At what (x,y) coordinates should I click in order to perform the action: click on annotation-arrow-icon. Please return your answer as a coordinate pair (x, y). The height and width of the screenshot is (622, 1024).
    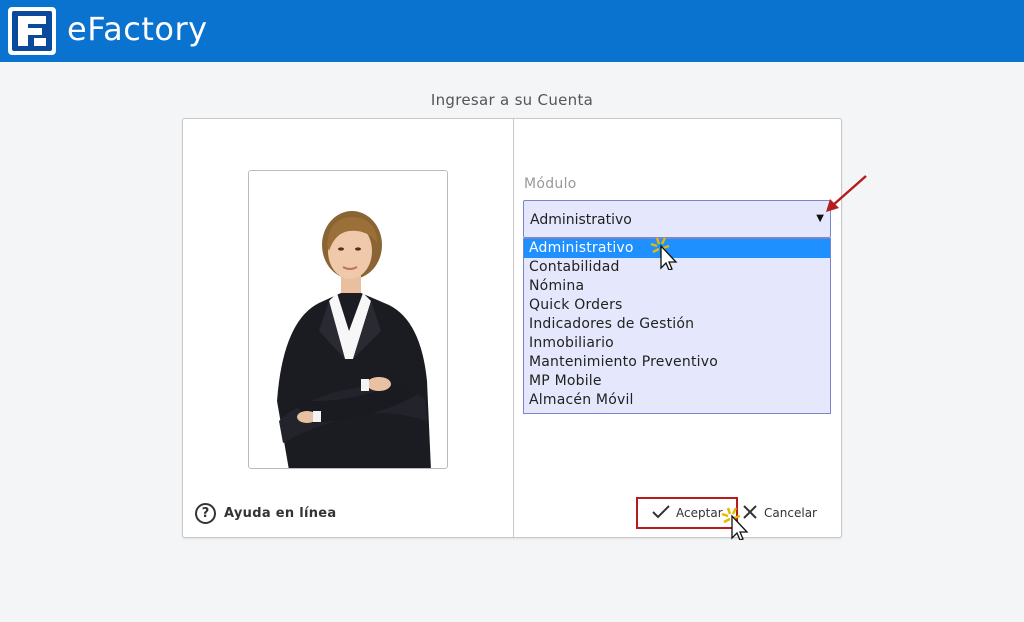
    Looking at the image, I should click on (846, 193).